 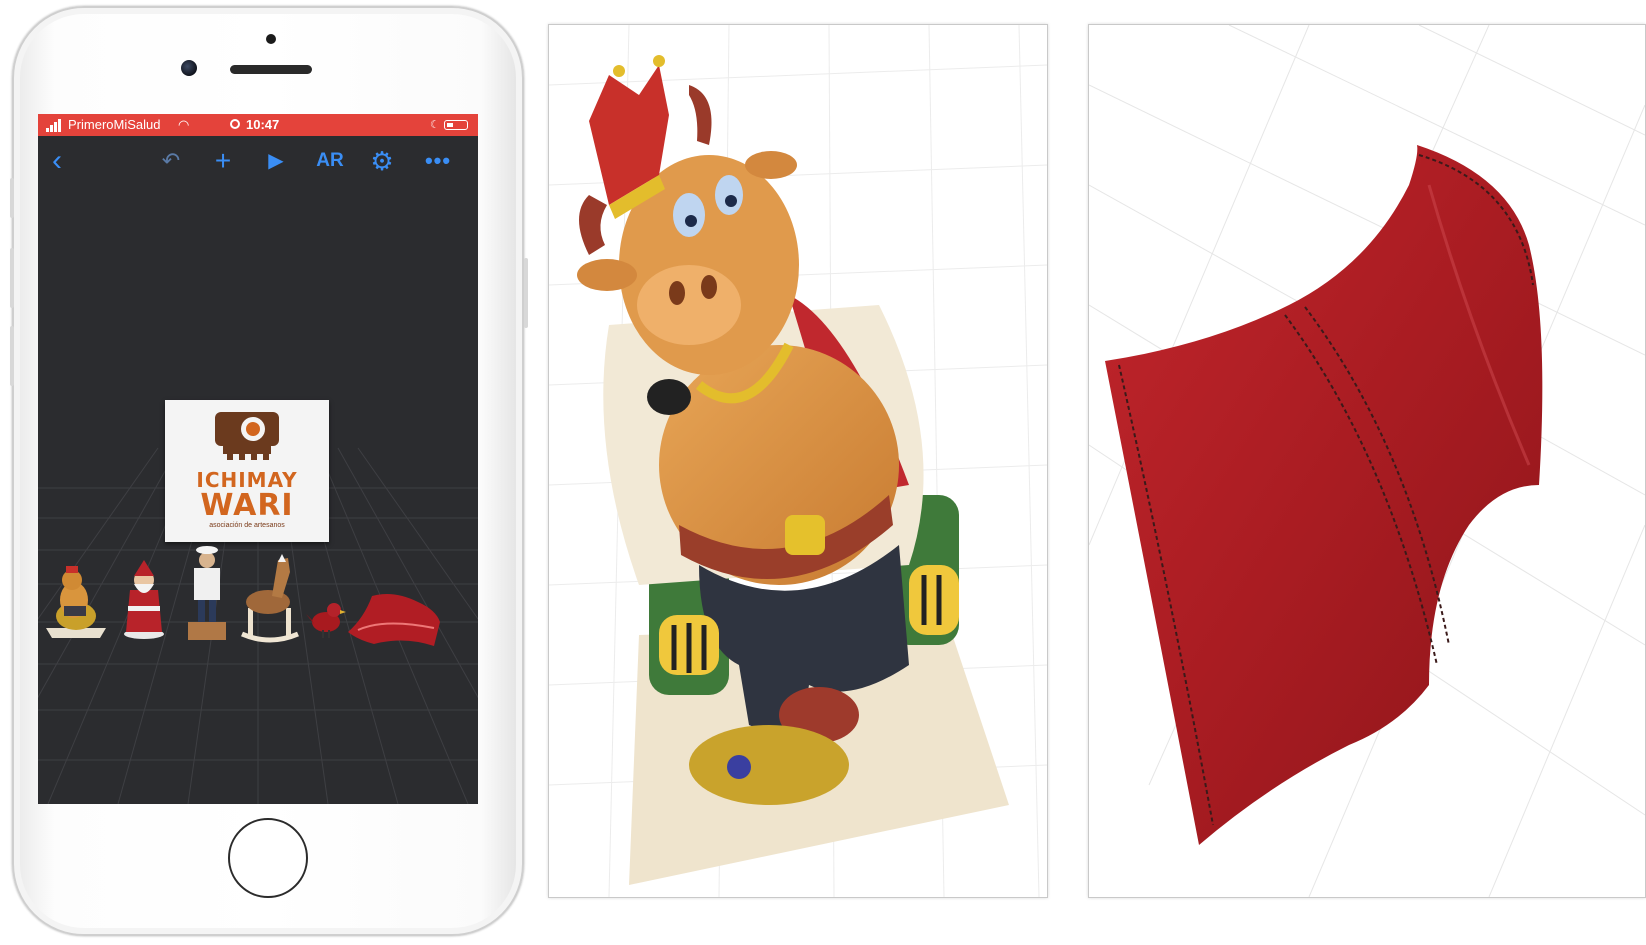 What do you see at coordinates (438, 161) in the screenshot?
I see `more-ellipsis-icon: •••` at bounding box center [438, 161].